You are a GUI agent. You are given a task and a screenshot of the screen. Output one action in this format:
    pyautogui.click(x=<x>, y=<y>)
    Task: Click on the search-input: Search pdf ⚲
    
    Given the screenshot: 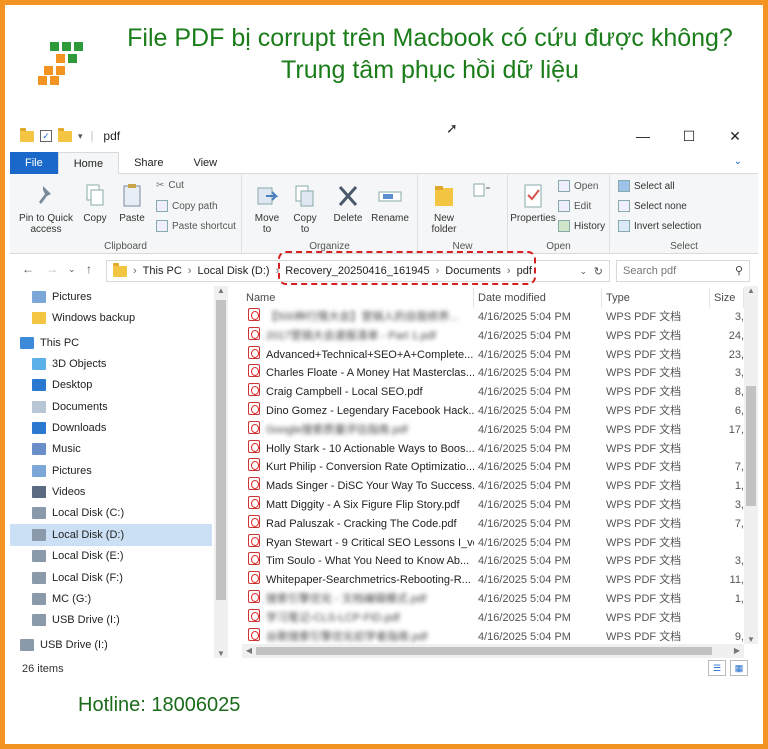 What is the action you would take?
    pyautogui.click(x=683, y=271)
    